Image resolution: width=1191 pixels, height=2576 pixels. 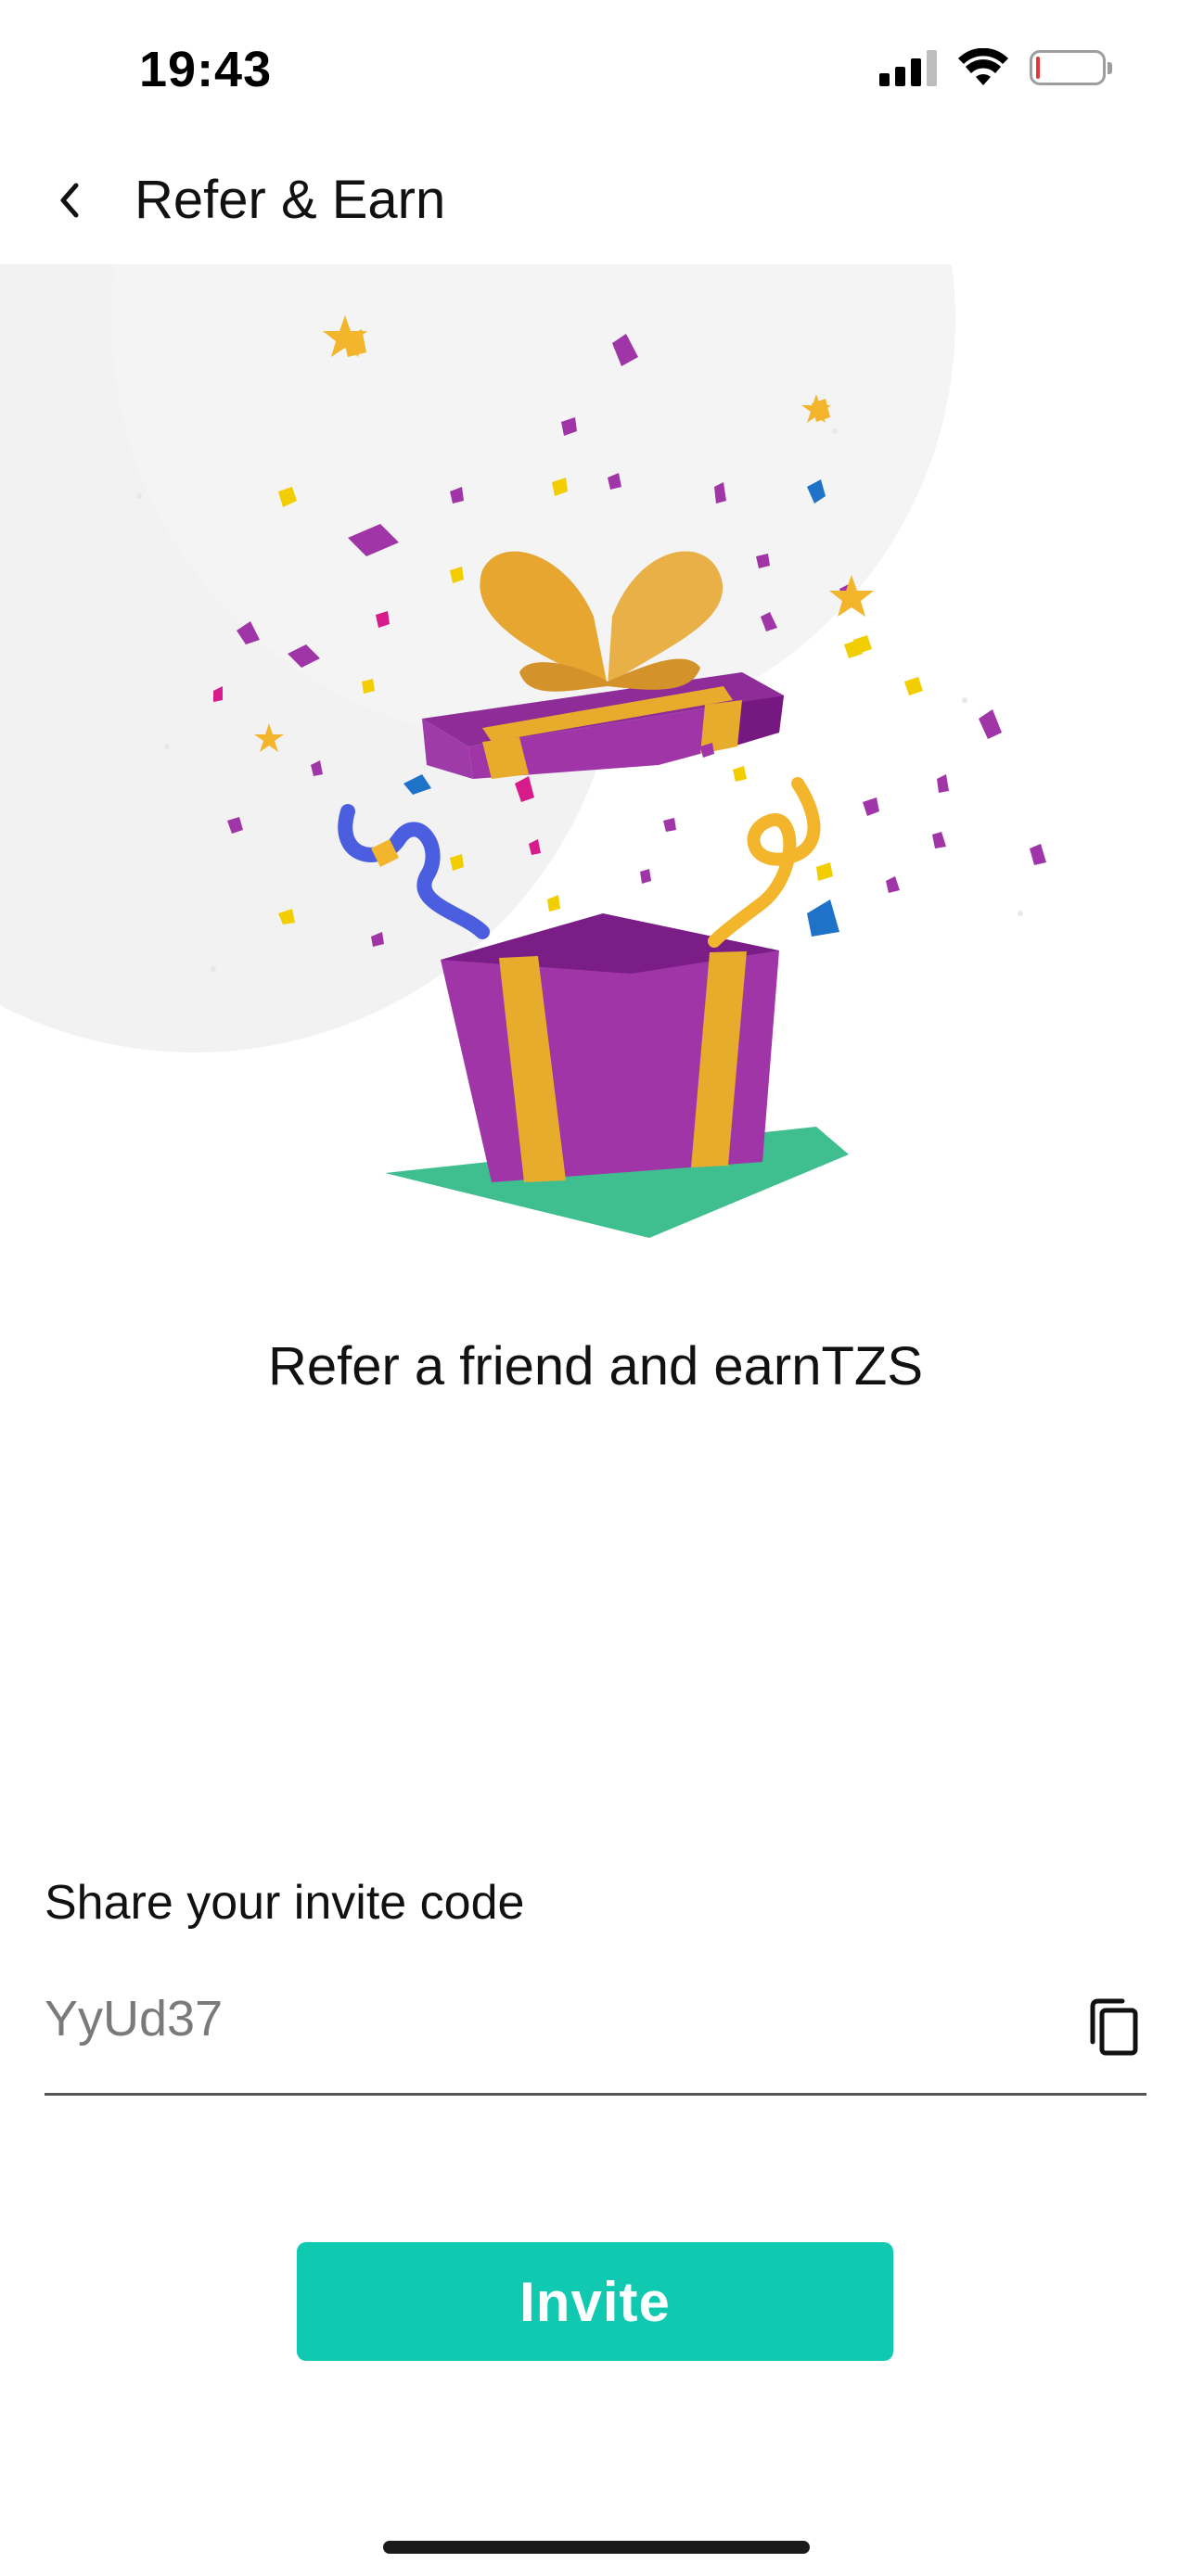 I want to click on wifi-icon, so click(x=983, y=66).